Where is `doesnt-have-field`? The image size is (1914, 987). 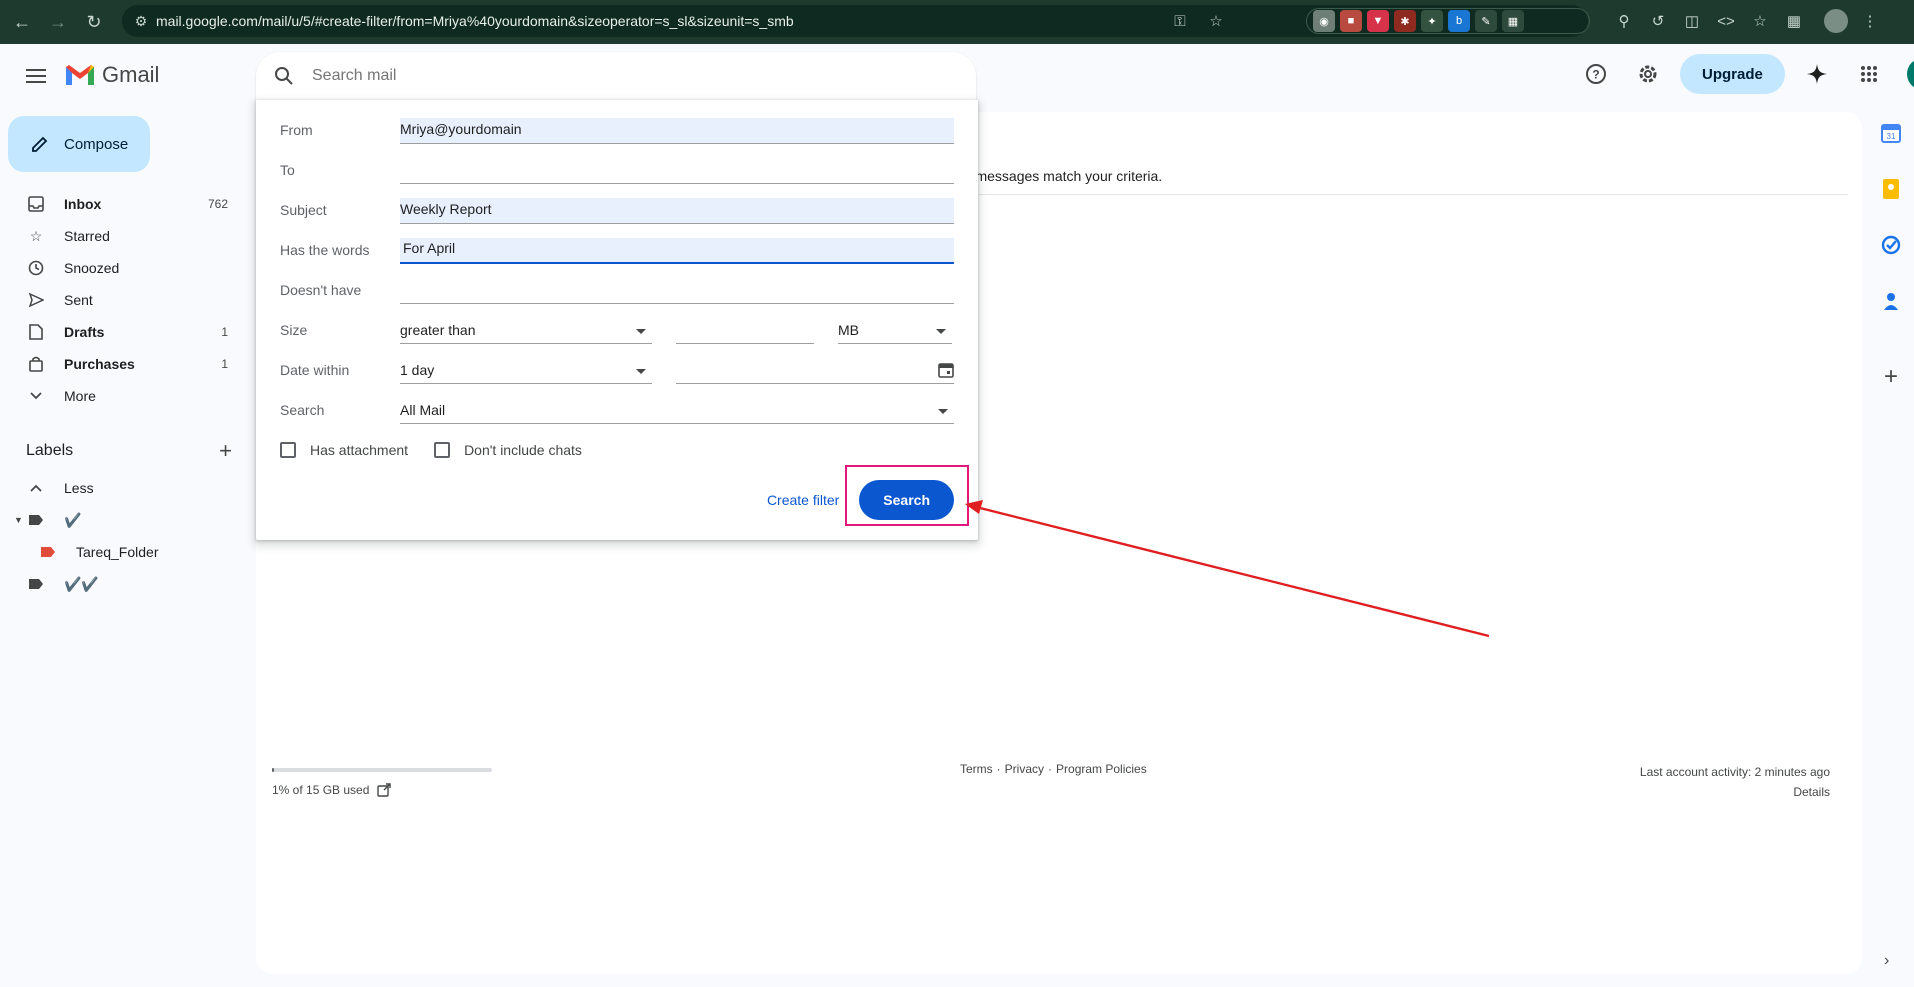 doesnt-have-field is located at coordinates (677, 291).